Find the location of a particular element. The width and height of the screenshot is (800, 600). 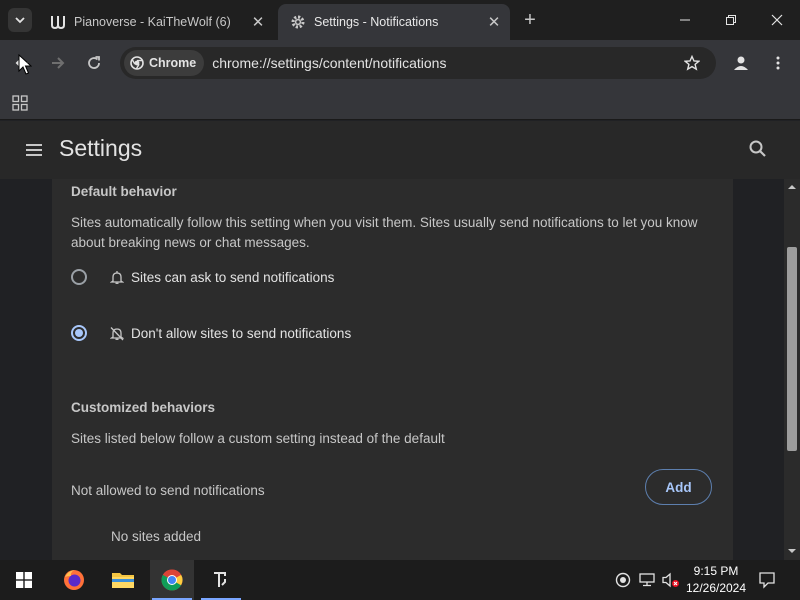

arrow-right-icon is located at coordinates (58, 63).